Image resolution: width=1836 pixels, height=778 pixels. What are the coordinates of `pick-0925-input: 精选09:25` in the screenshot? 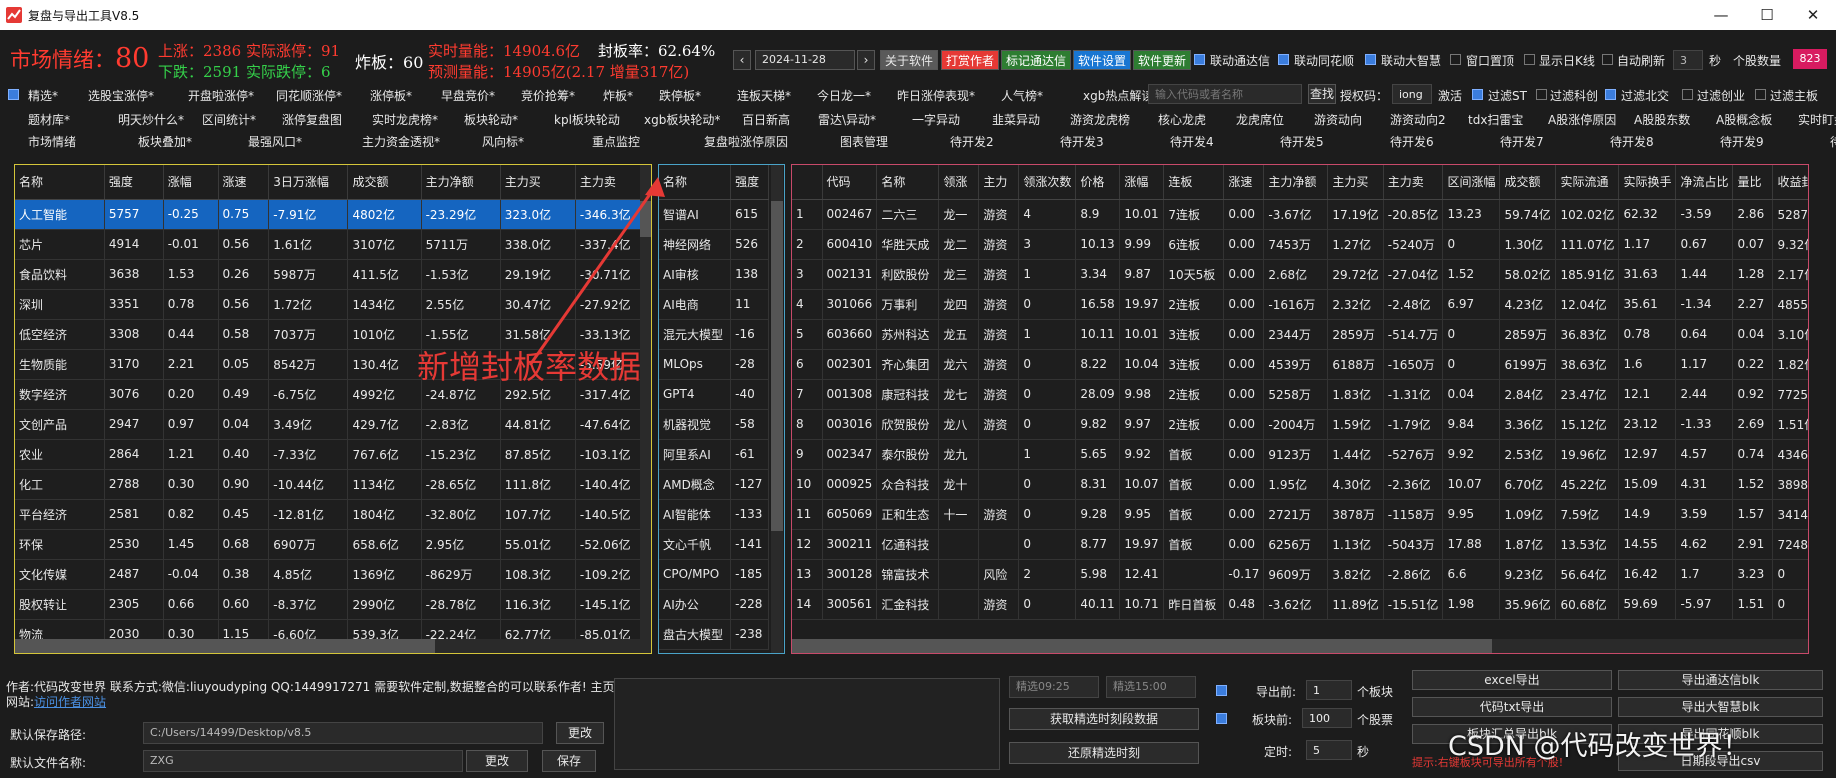 It's located at (1054, 687).